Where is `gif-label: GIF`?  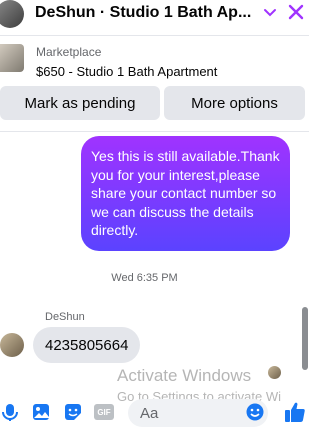 gif-label: GIF is located at coordinates (104, 412).